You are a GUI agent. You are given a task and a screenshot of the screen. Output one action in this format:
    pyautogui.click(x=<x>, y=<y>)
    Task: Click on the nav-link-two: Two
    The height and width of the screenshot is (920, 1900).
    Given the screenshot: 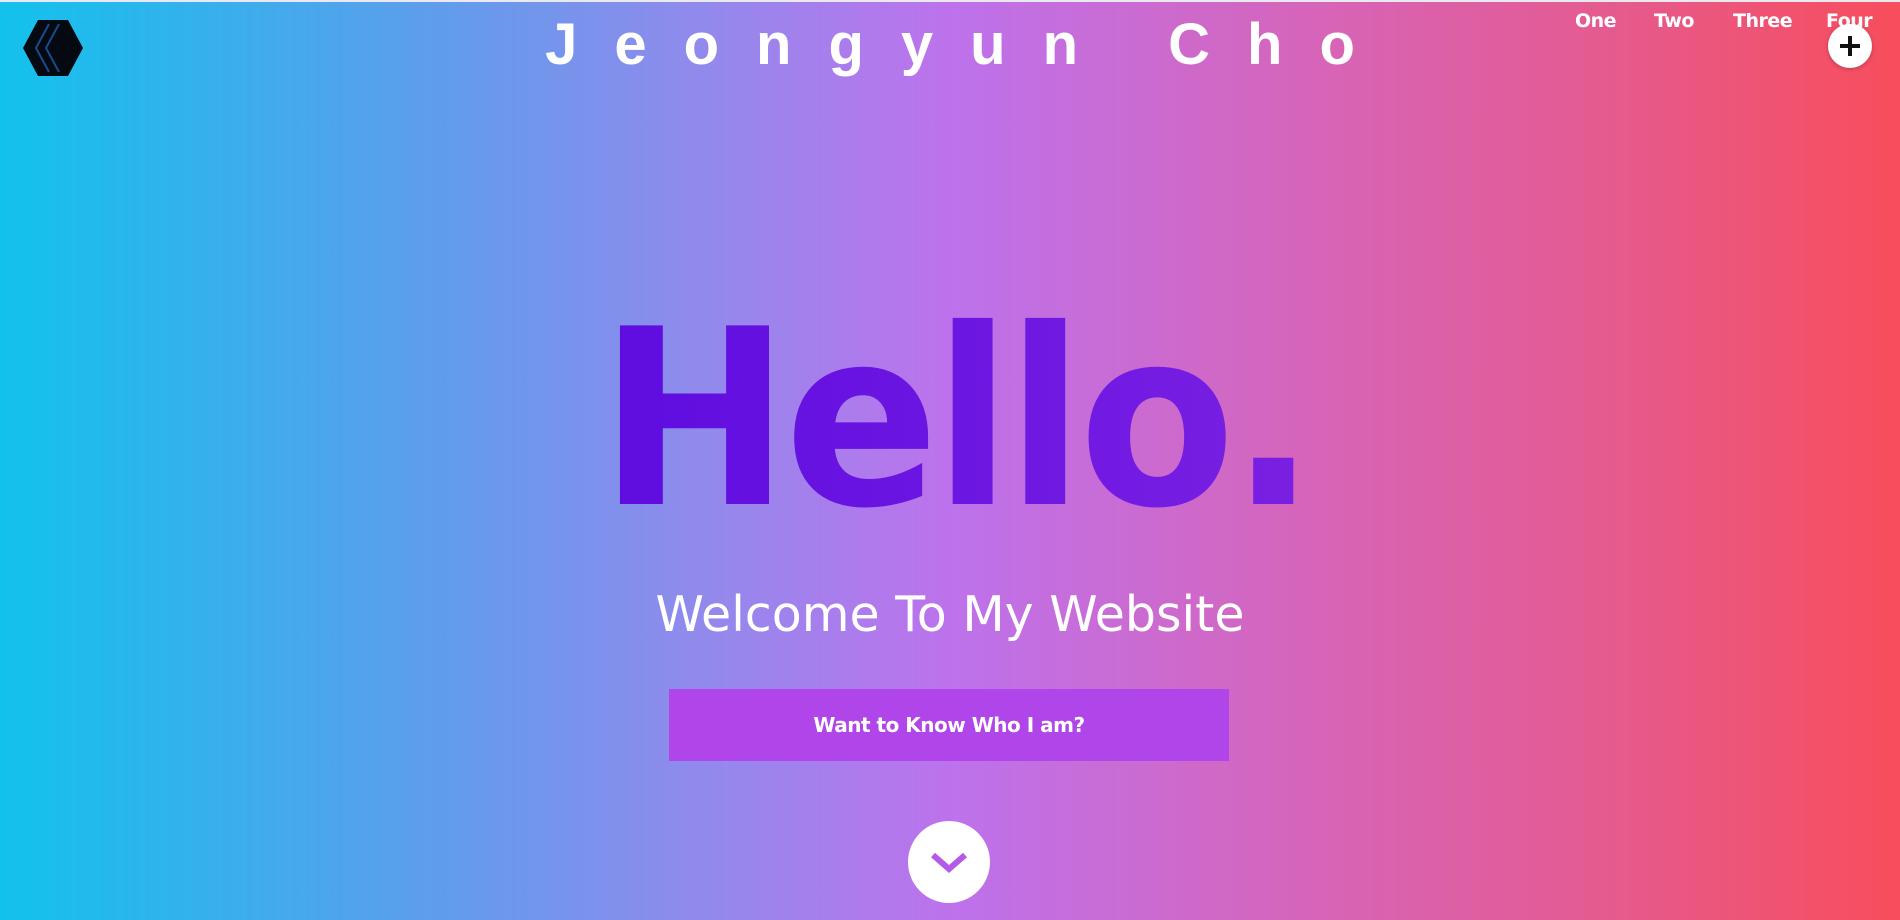 What is the action you would take?
    pyautogui.click(x=1674, y=21)
    